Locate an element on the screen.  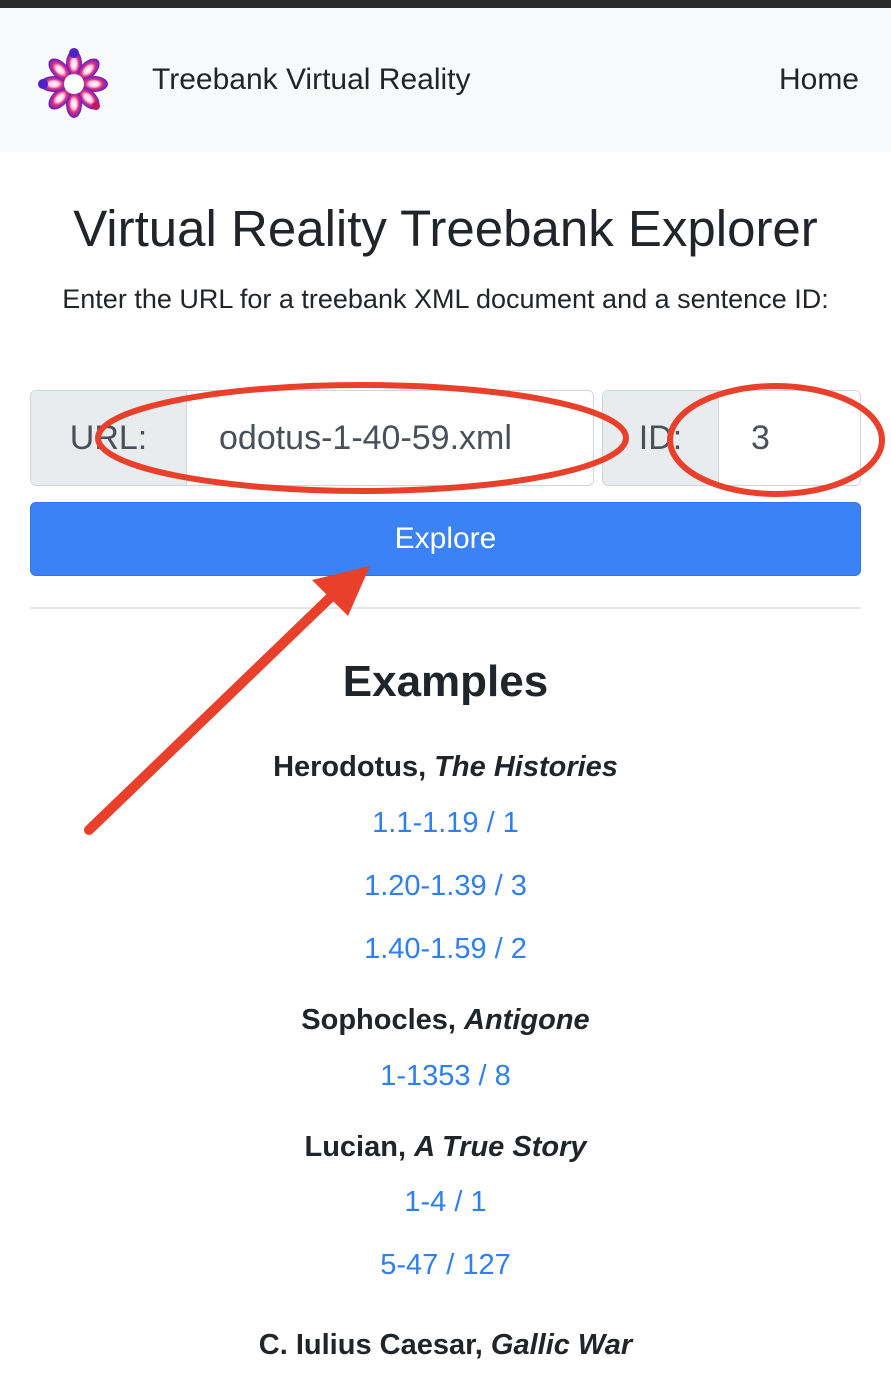
navbar: Treebank Virtual Reality Home is located at coordinates (445, 80).